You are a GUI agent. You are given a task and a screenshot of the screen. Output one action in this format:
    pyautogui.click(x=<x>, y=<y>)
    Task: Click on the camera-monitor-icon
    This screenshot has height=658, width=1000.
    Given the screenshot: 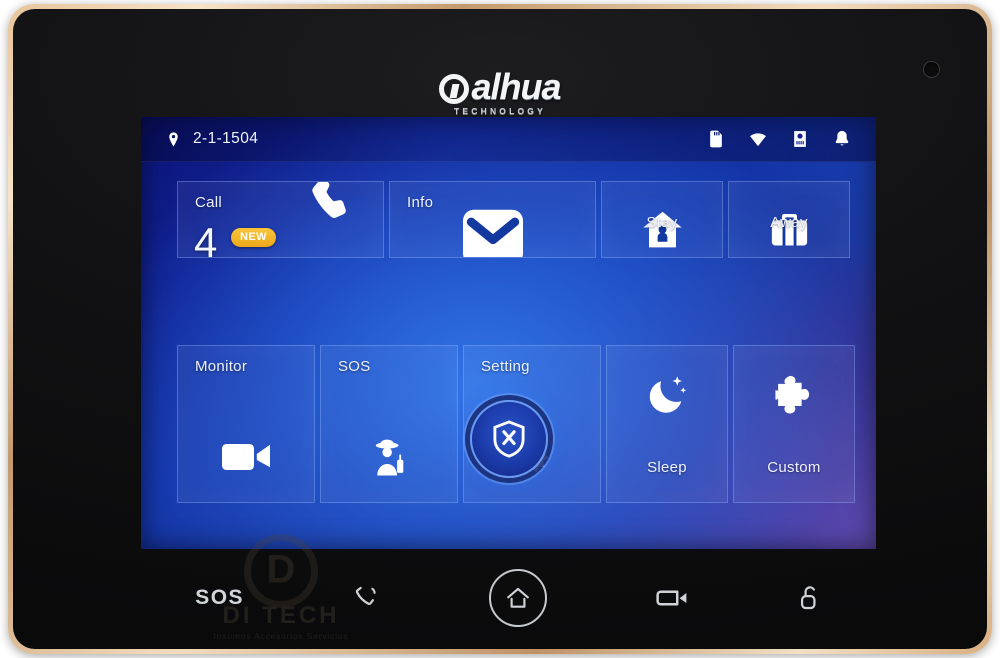 What is the action you would take?
    pyautogui.click(x=671, y=598)
    